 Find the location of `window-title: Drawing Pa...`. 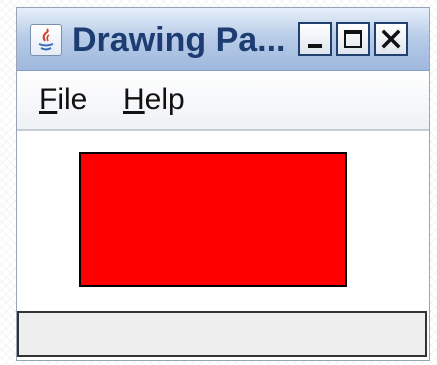

window-title: Drawing Pa... is located at coordinates (179, 40).